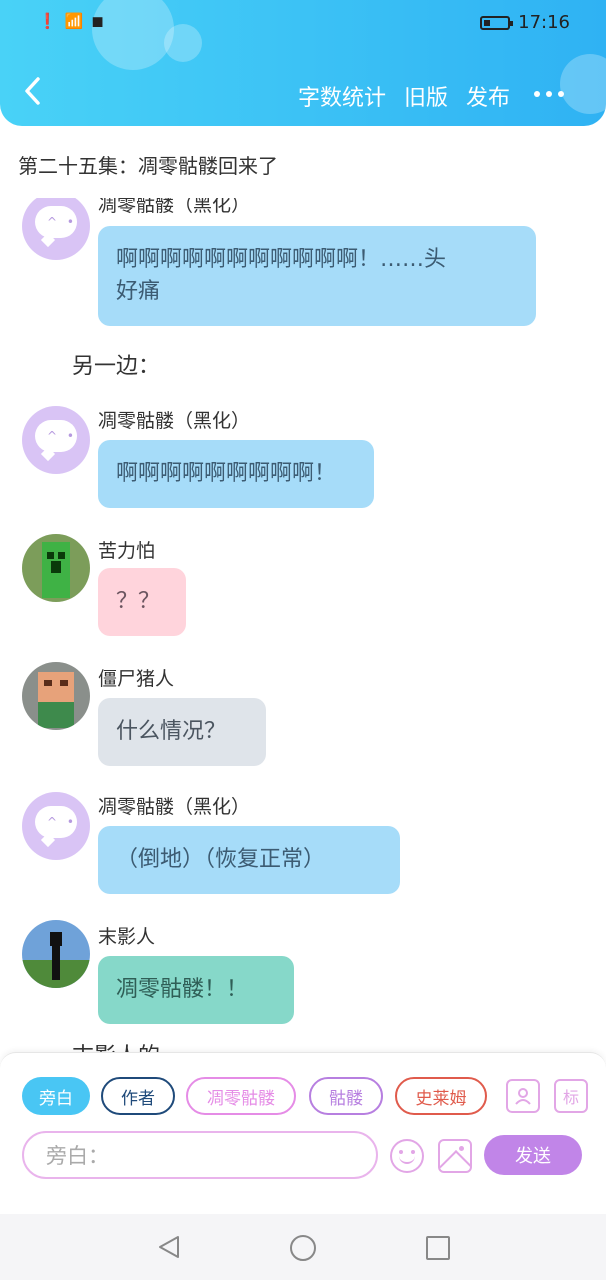 The height and width of the screenshot is (1280, 606). I want to click on image-icon, so click(455, 1156).